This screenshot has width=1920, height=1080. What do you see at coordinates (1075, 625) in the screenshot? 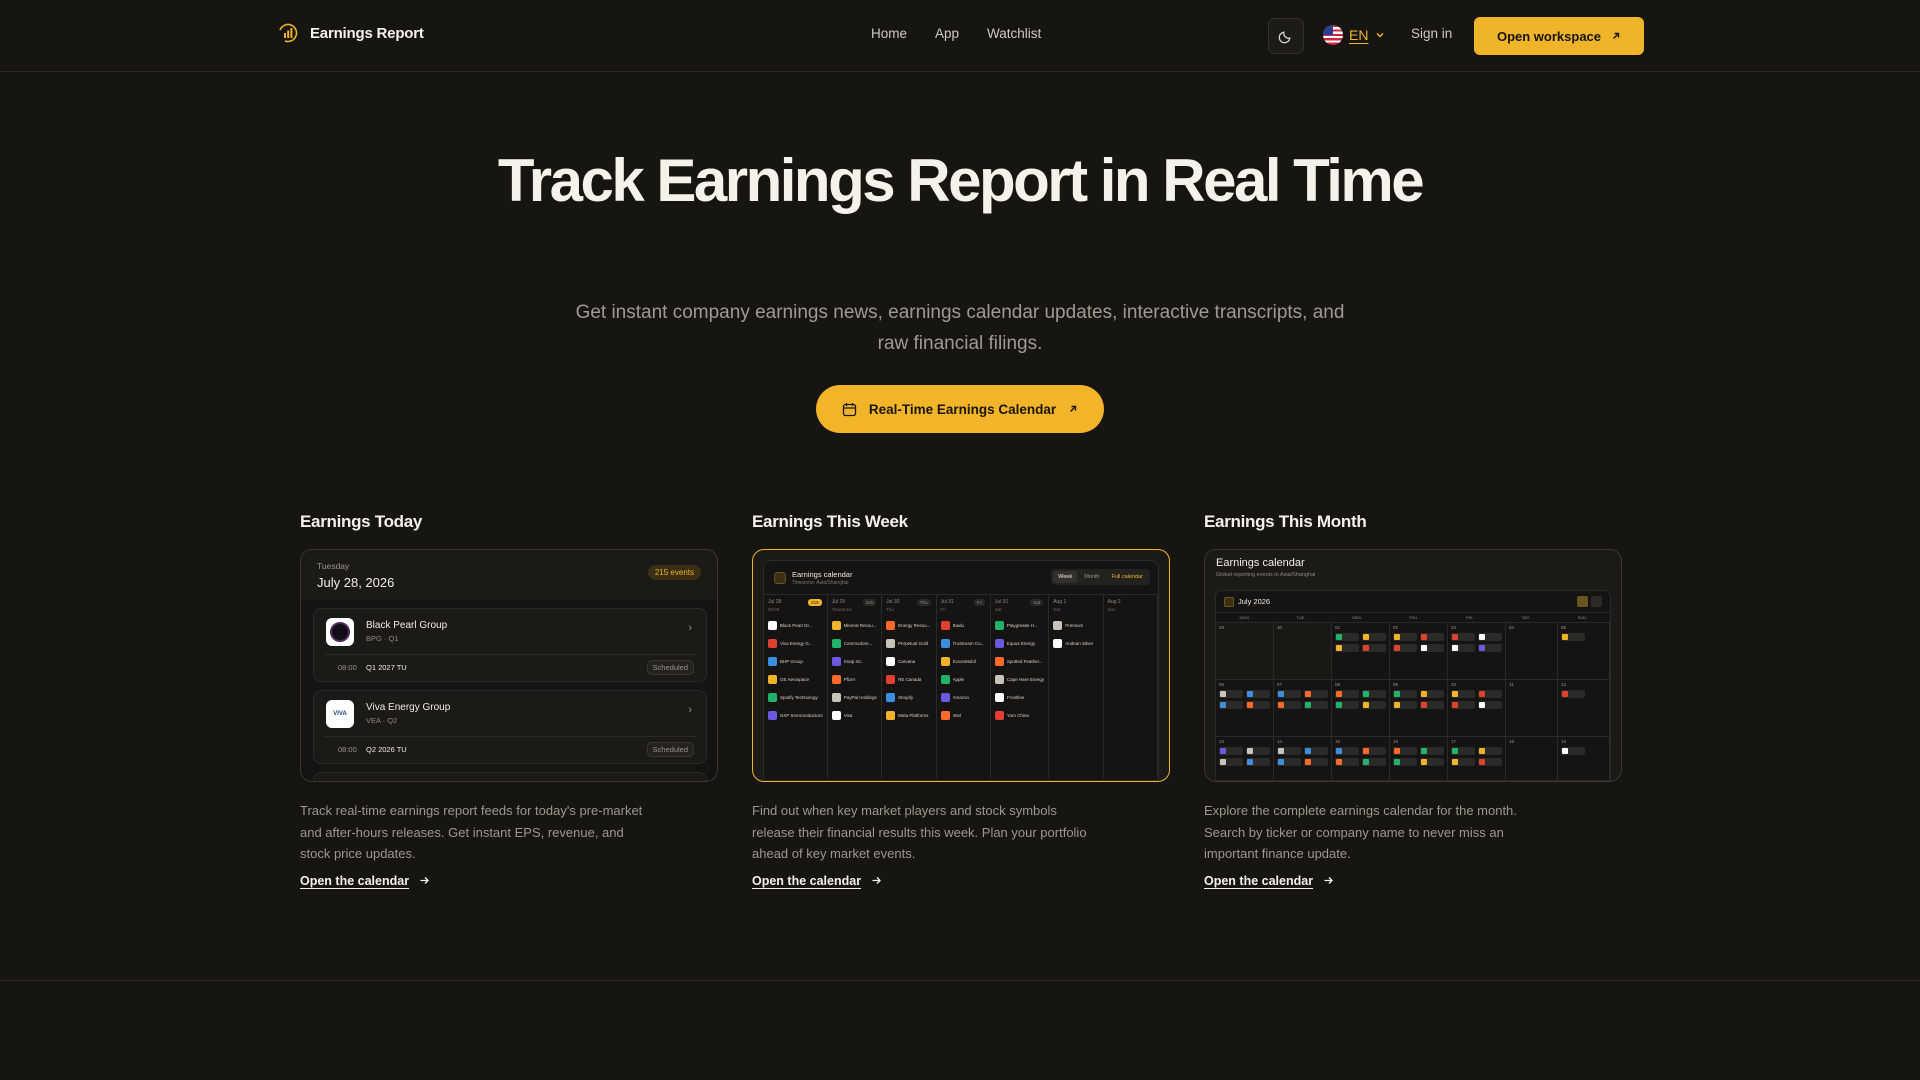
I see `week-event-item: Premium` at bounding box center [1075, 625].